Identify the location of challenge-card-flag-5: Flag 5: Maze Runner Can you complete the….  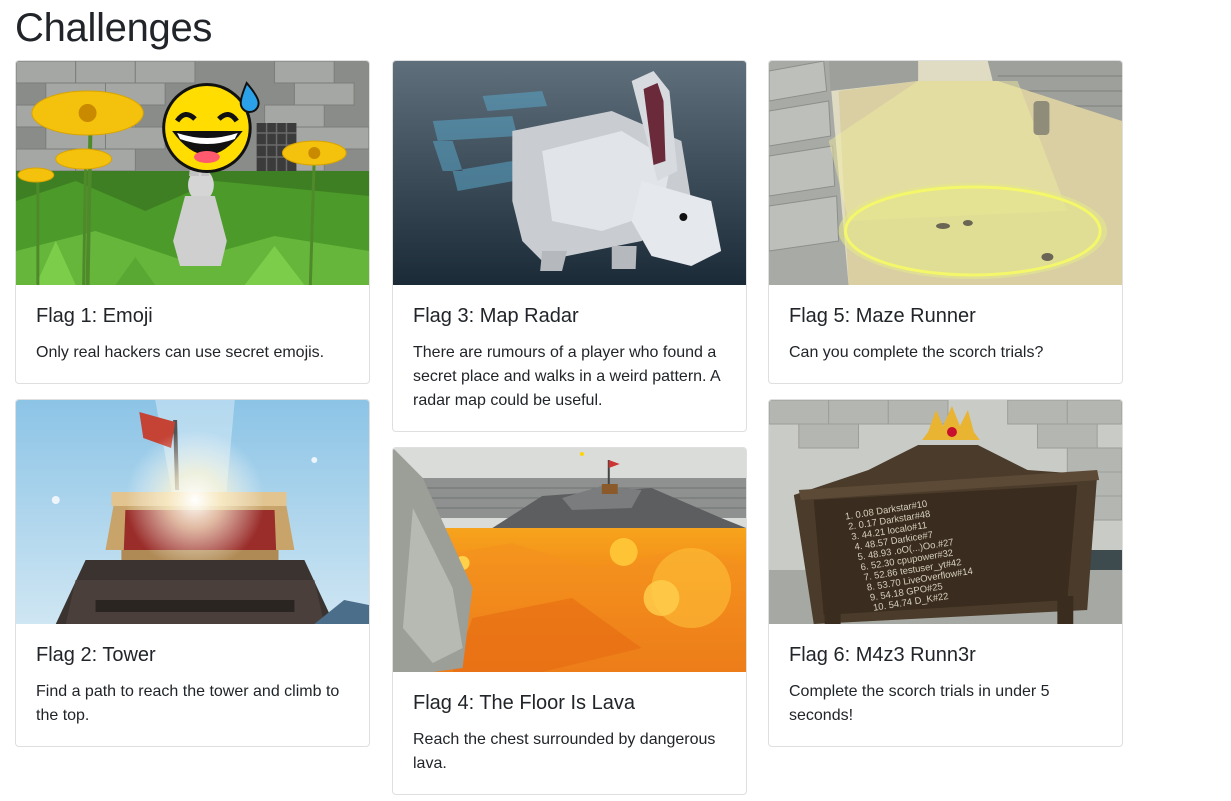
(945, 222).